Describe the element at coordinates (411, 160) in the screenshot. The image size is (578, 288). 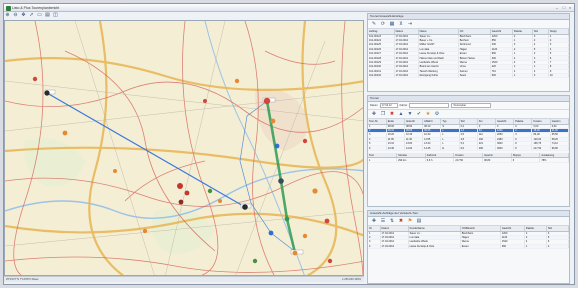
I see `tour-summary-cell: 290 km` at that location.